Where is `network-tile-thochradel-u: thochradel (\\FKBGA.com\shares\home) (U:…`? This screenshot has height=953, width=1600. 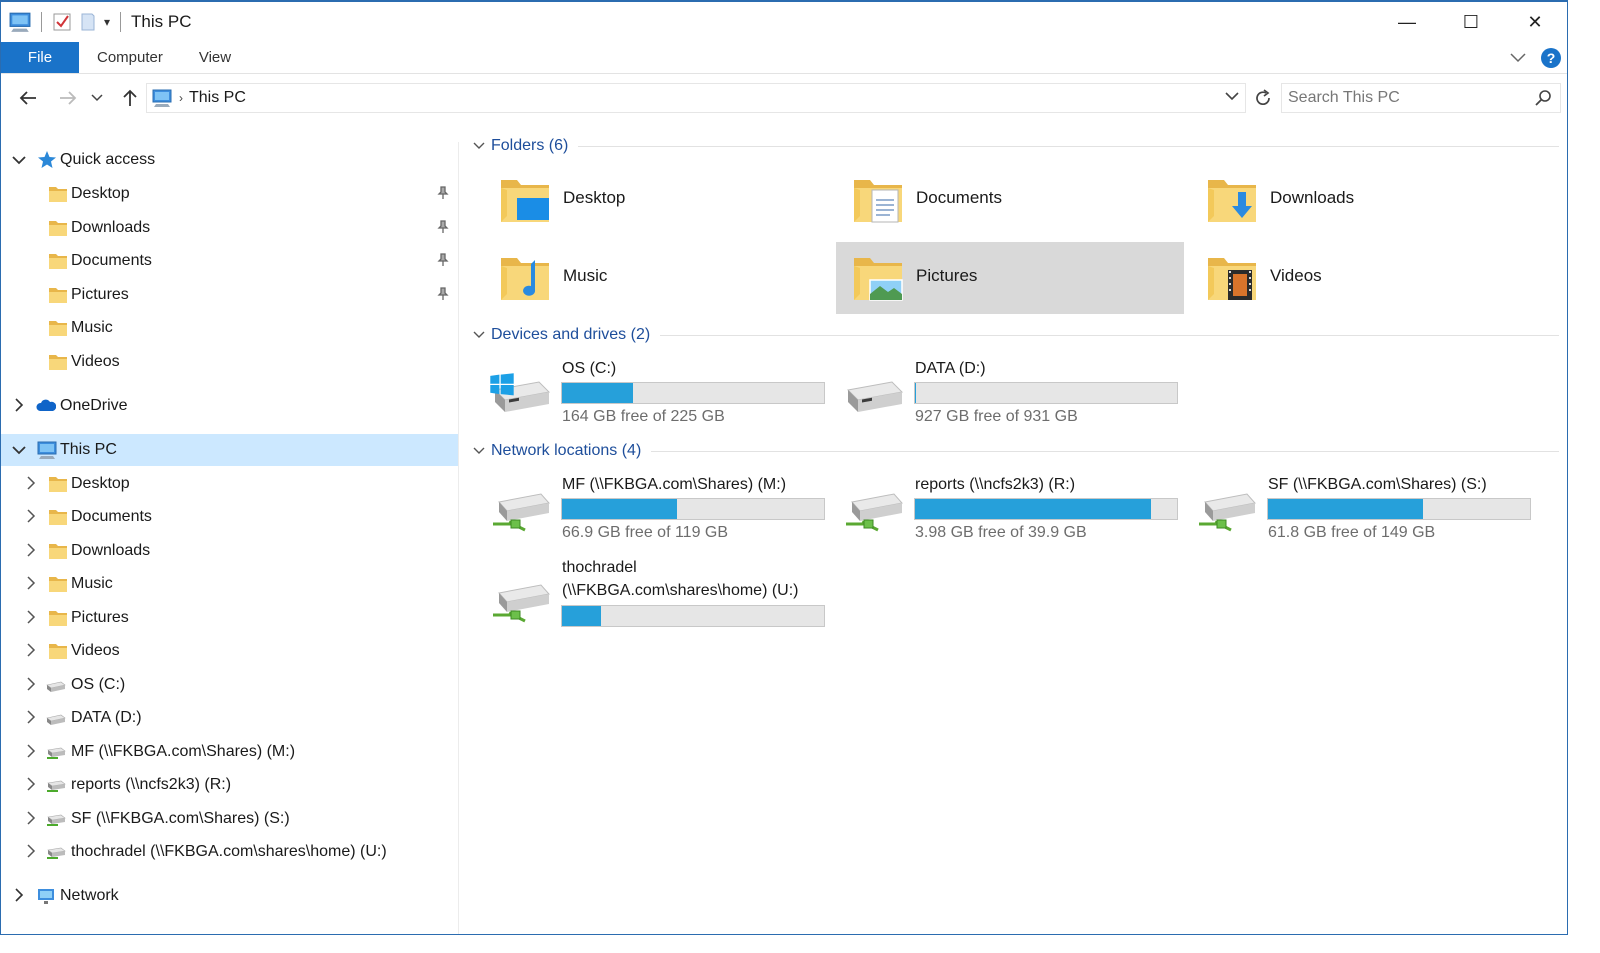 network-tile-thochradel-u: thochradel (\\FKBGA.com\shares\home) (U:… is located at coordinates (643, 597).